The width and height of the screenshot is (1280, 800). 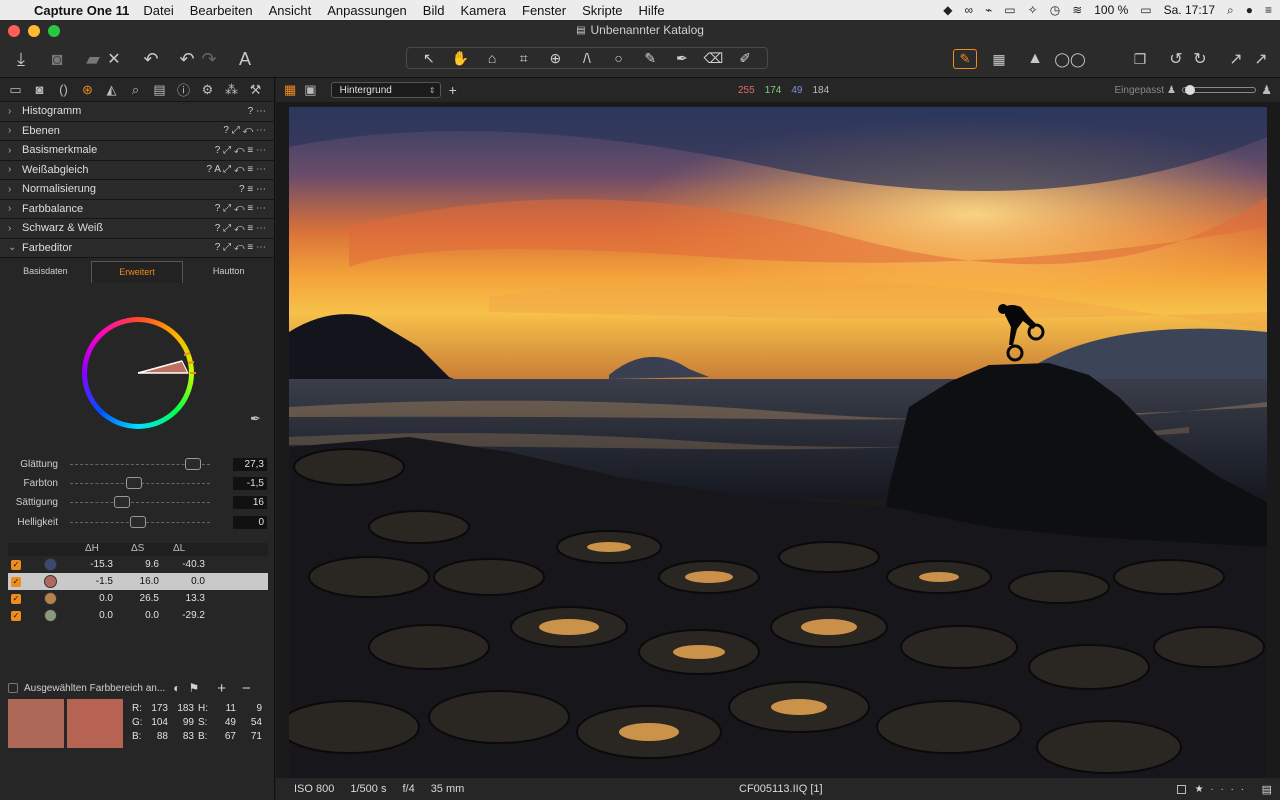 I want to click on table-row: ✓ -1.5 16.0 0.0, so click(x=138, y=581).